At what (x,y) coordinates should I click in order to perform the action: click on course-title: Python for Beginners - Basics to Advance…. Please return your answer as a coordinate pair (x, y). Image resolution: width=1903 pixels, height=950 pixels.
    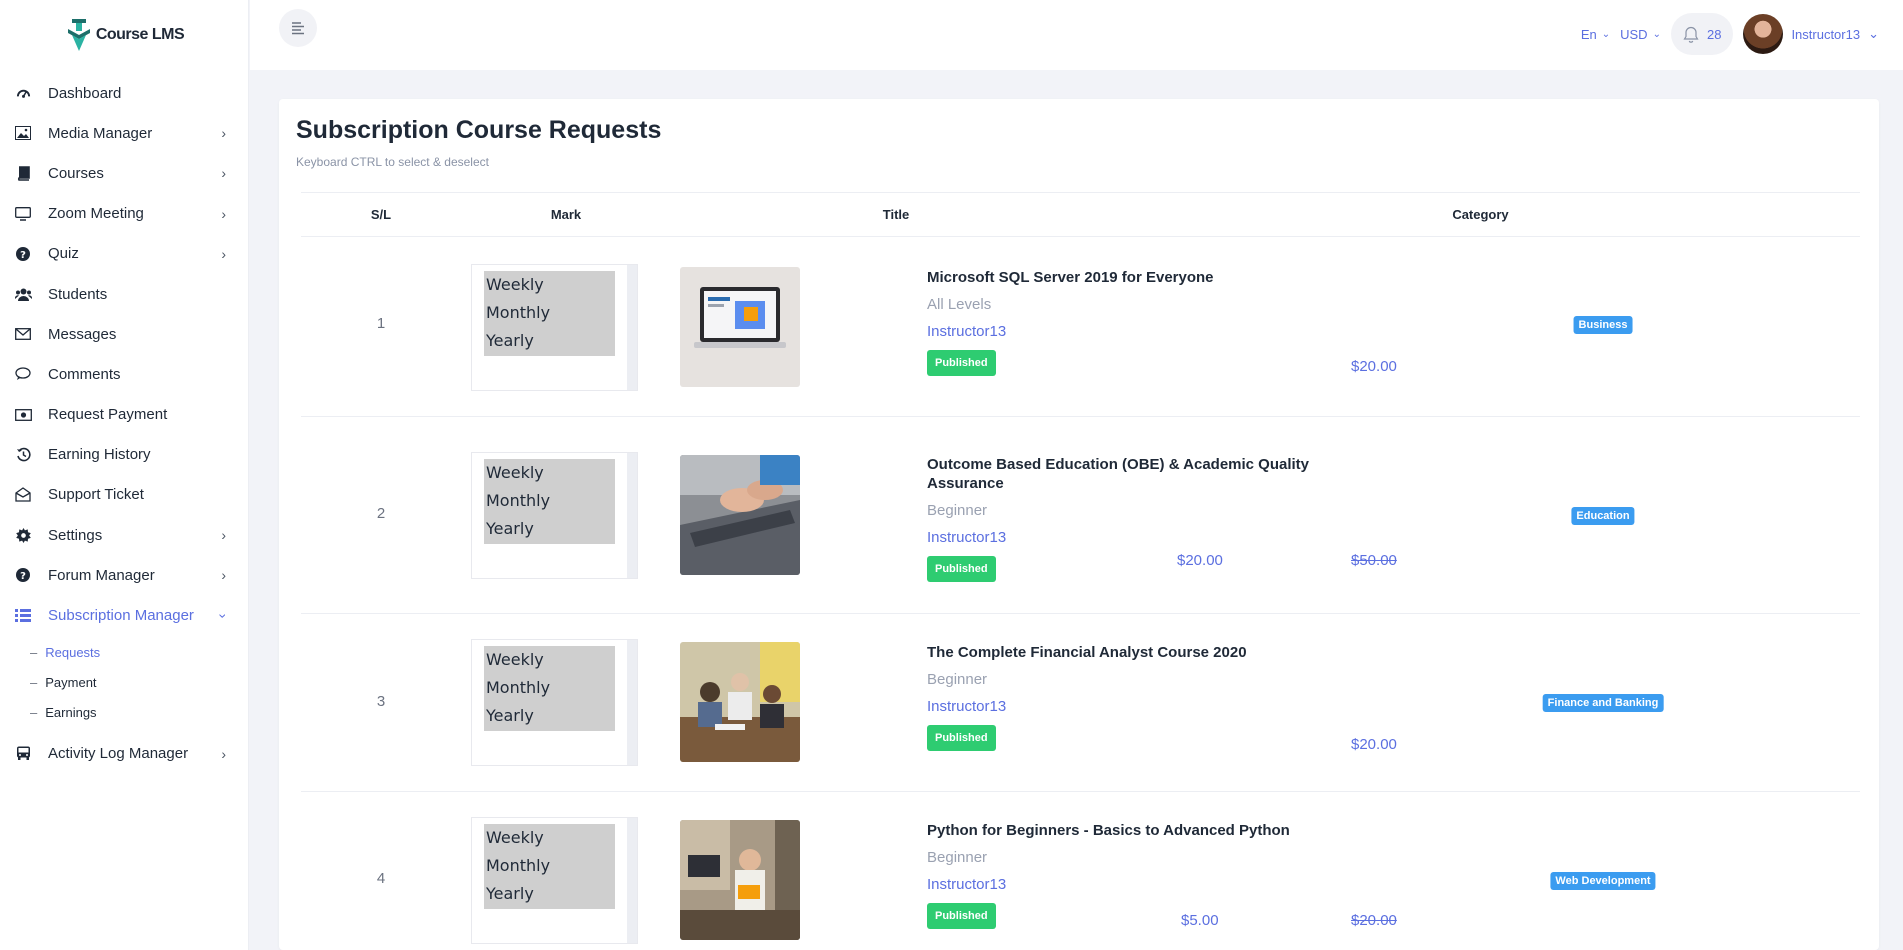
    Looking at the image, I should click on (1137, 830).